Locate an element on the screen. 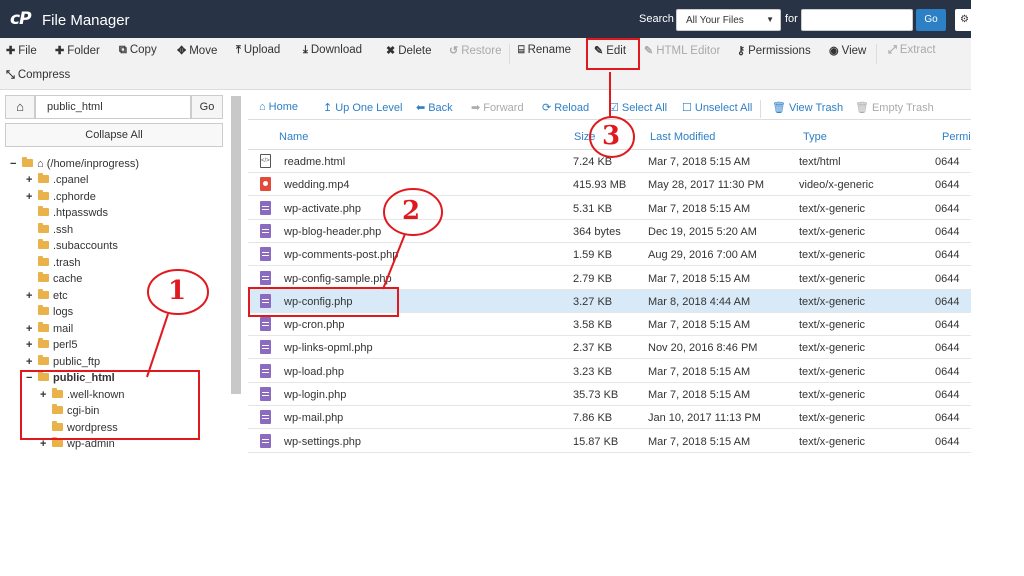 The width and height of the screenshot is (1024, 576). annotation-number-3: 3 is located at coordinates (611, 136).